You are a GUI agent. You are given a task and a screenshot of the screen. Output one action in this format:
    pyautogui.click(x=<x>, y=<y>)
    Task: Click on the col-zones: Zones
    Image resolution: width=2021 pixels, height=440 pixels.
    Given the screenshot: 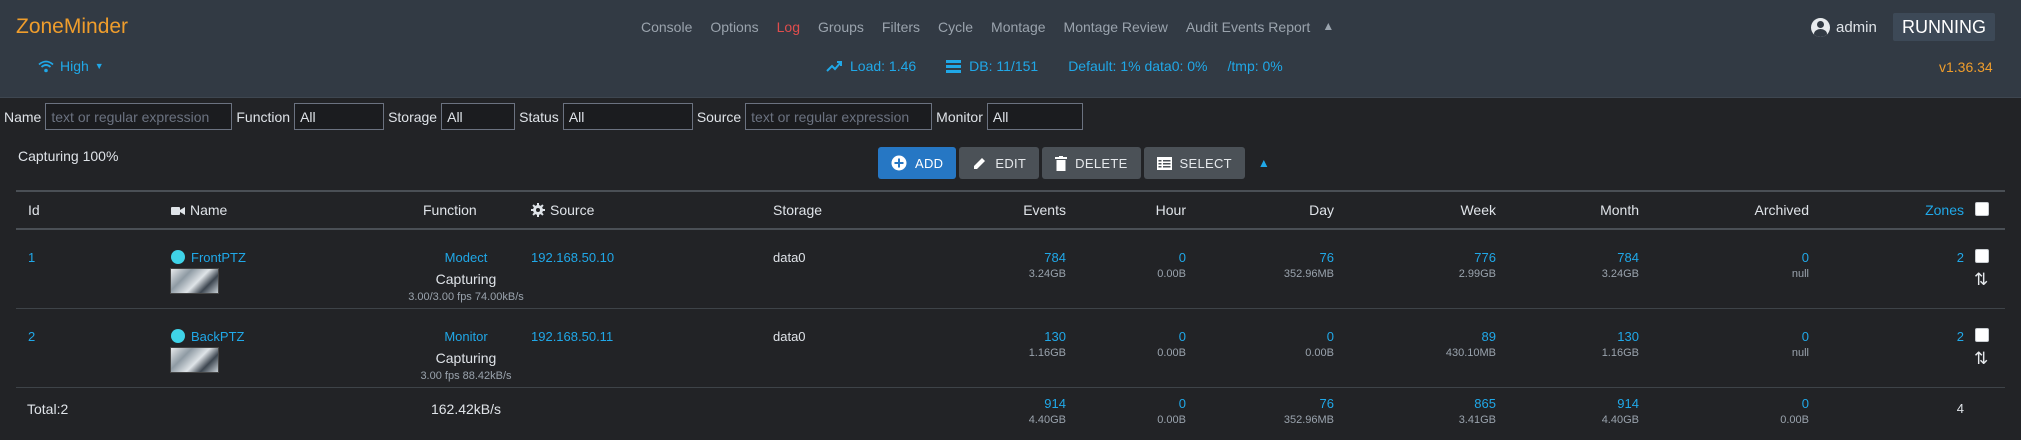 What is the action you would take?
    pyautogui.click(x=1909, y=210)
    